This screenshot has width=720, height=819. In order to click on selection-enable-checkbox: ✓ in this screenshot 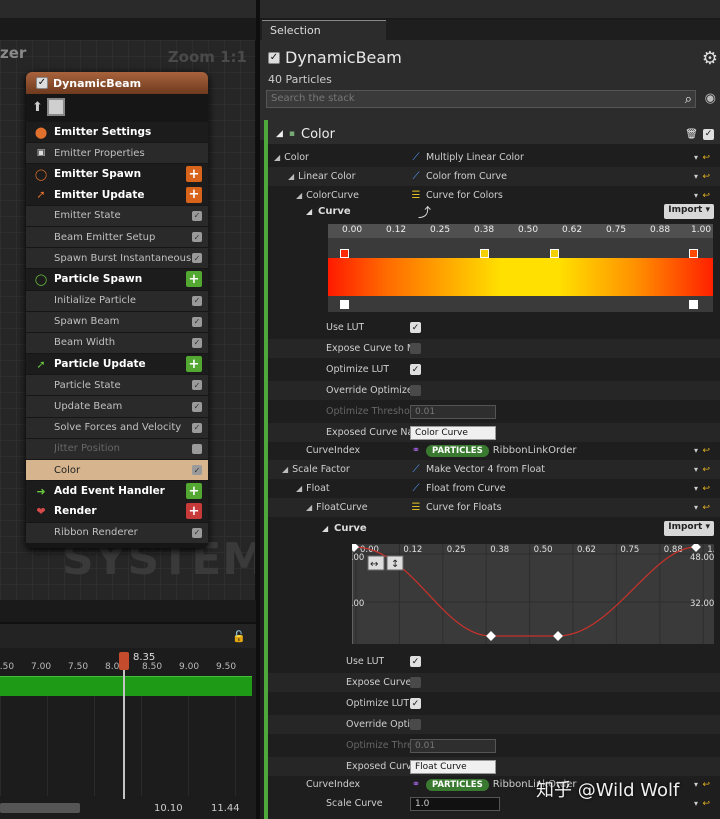, I will do `click(274, 57)`.